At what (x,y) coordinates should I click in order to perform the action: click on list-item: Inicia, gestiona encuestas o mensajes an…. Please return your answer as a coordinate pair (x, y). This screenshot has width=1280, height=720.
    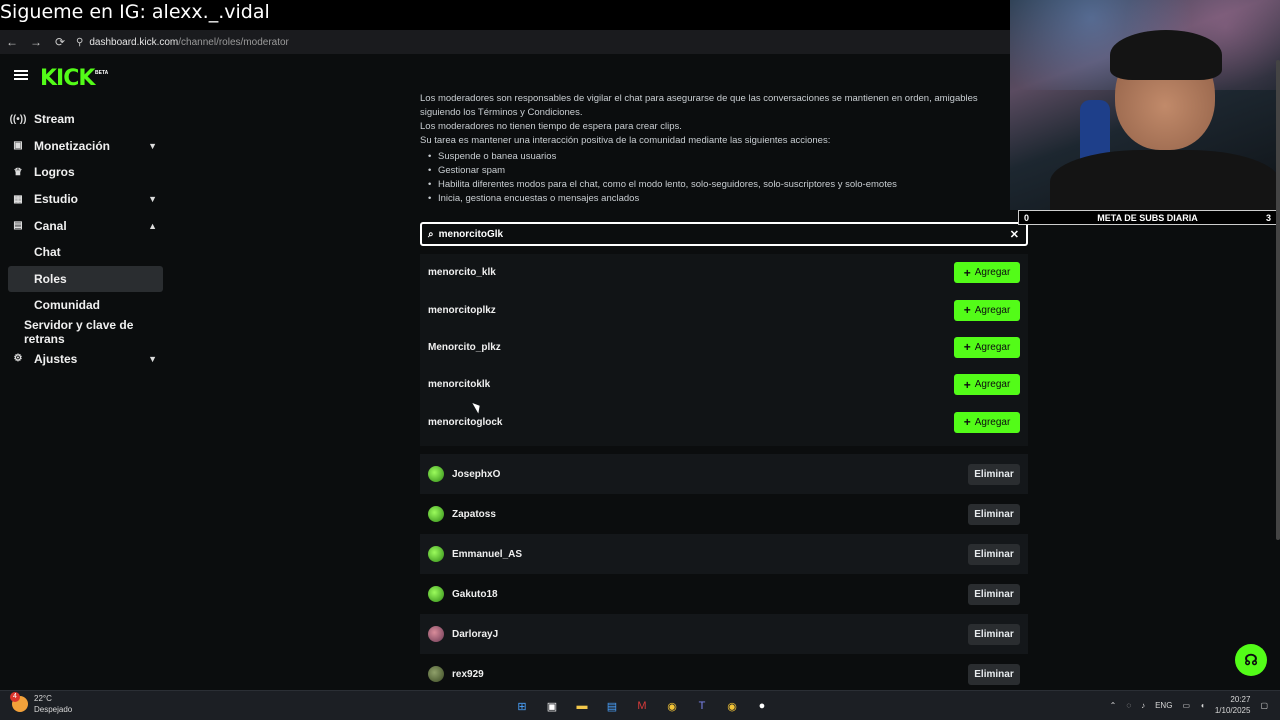
    Looking at the image, I should click on (720, 199).